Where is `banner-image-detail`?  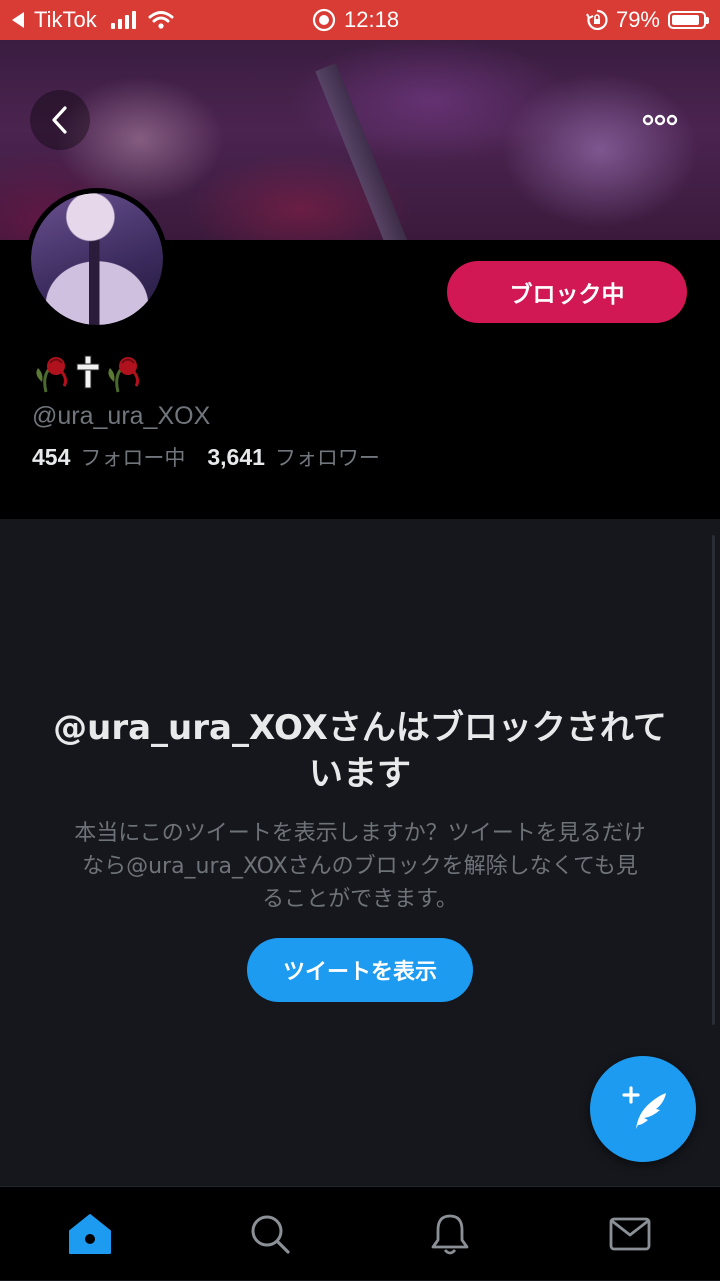 banner-image-detail is located at coordinates (363, 151).